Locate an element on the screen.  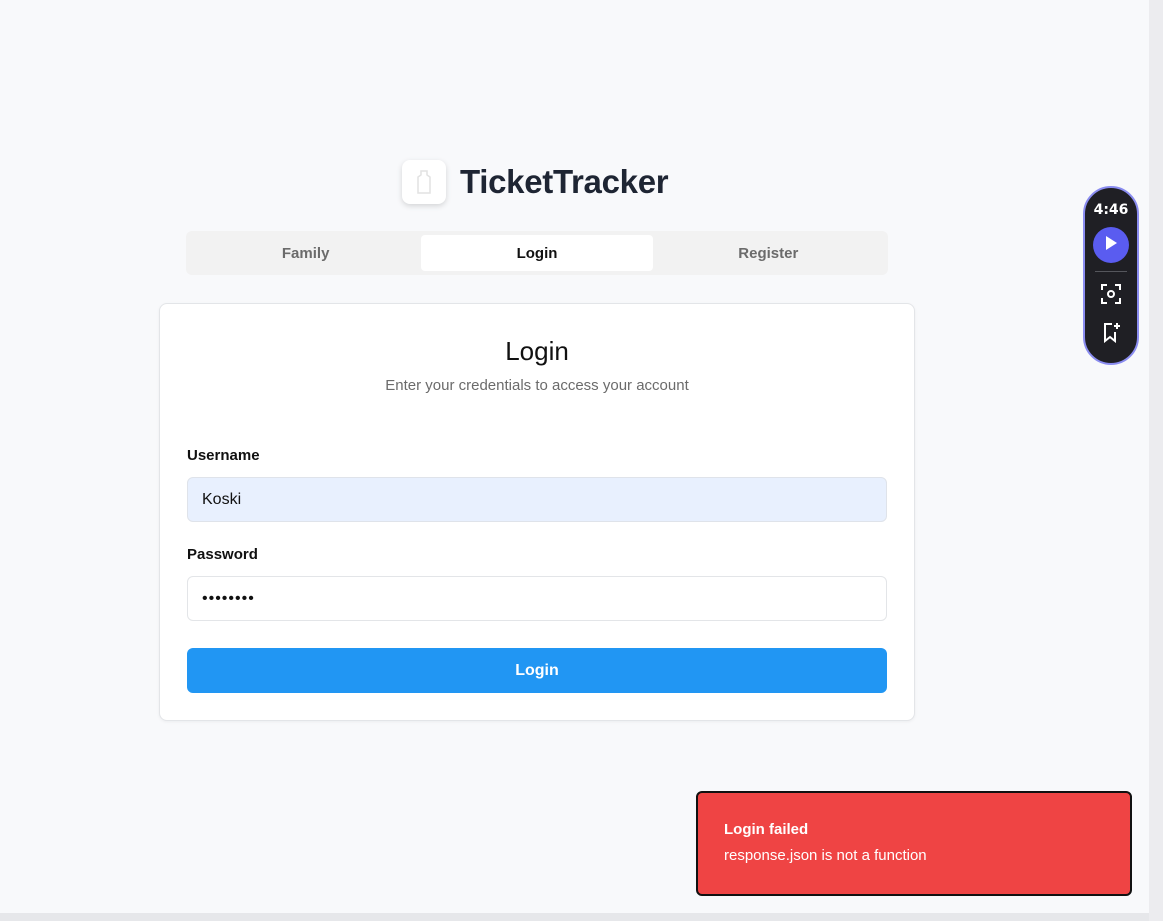
toast-message: response.json is not a function is located at coordinates (825, 855).